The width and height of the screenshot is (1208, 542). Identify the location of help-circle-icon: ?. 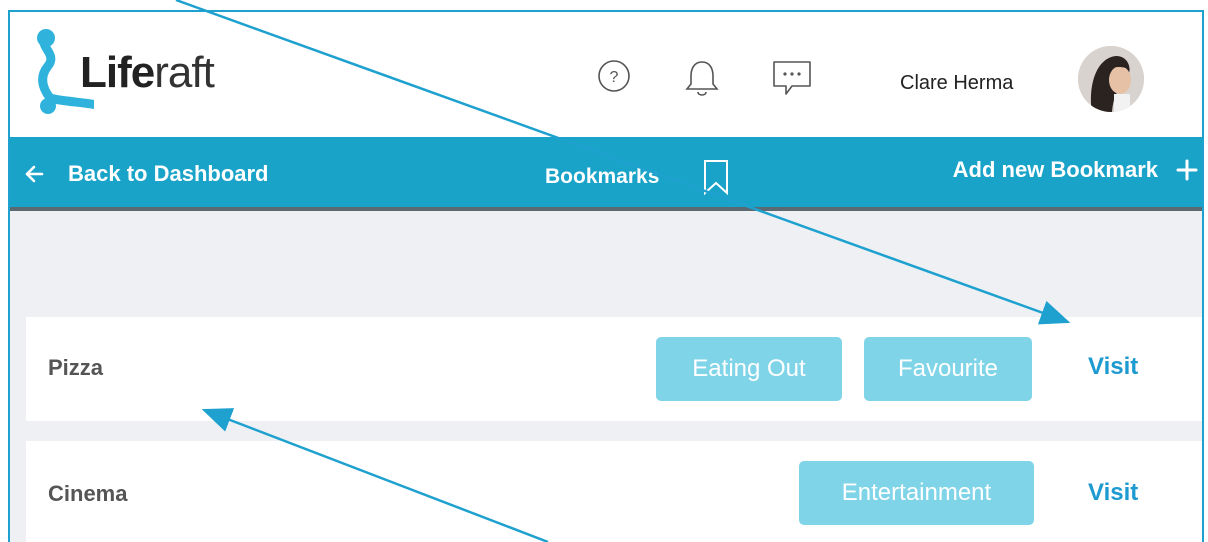
(614, 76).